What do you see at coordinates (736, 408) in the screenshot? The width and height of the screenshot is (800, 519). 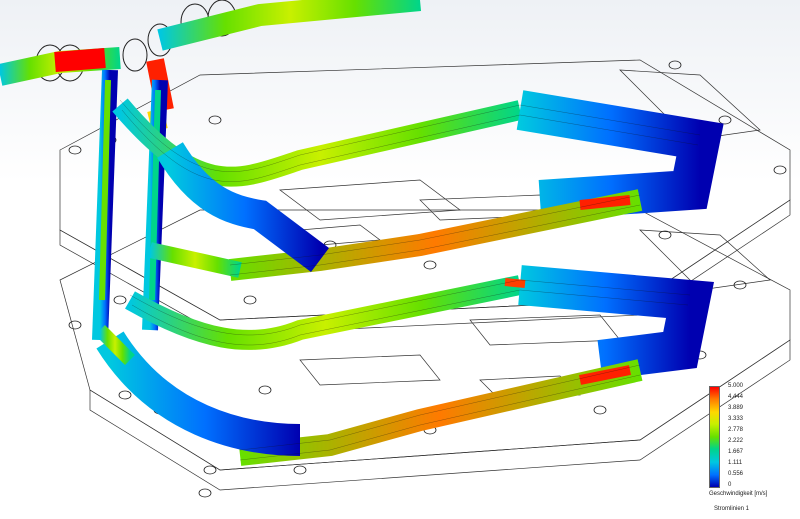 I see `legend-tick: 3.889` at bounding box center [736, 408].